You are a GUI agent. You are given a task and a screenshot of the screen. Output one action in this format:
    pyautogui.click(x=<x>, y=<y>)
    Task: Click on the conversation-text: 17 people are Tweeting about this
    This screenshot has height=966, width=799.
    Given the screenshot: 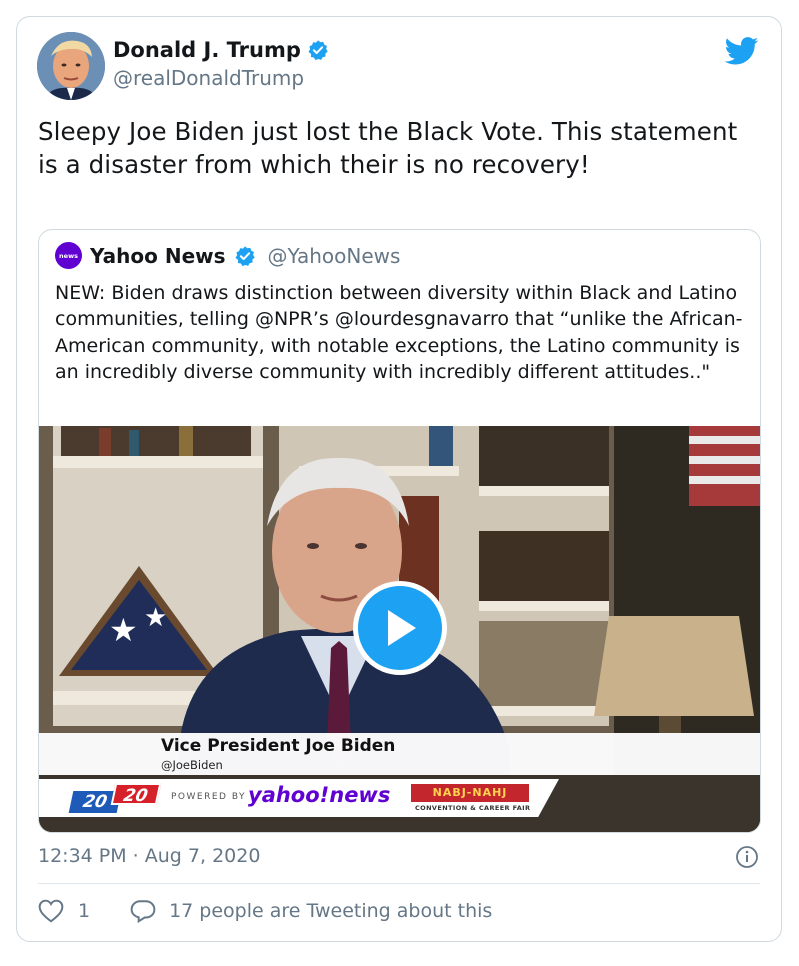 What is the action you would take?
    pyautogui.click(x=331, y=911)
    